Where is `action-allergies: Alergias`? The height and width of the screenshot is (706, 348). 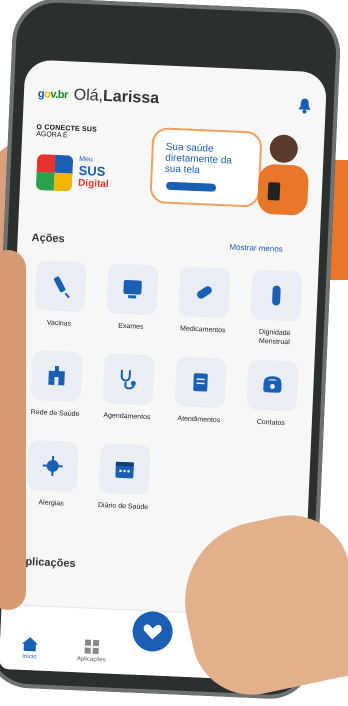 action-allergies: Alergias is located at coordinates (52, 475).